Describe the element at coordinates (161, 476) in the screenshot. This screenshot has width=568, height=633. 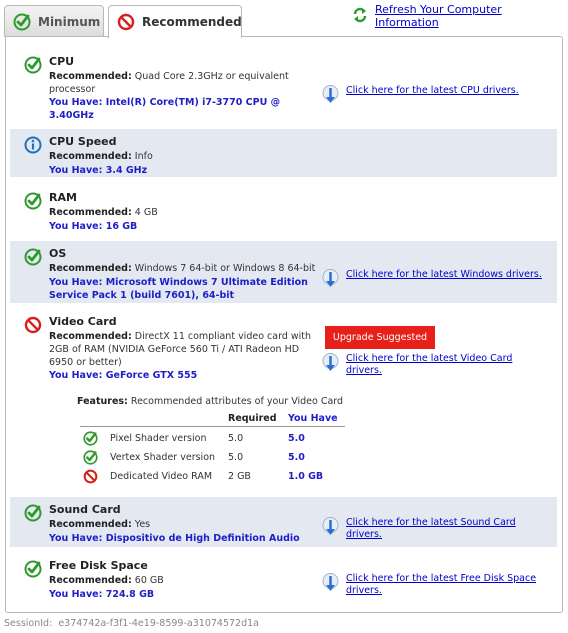
I see `feature-name: Dedicated Video RAM` at that location.